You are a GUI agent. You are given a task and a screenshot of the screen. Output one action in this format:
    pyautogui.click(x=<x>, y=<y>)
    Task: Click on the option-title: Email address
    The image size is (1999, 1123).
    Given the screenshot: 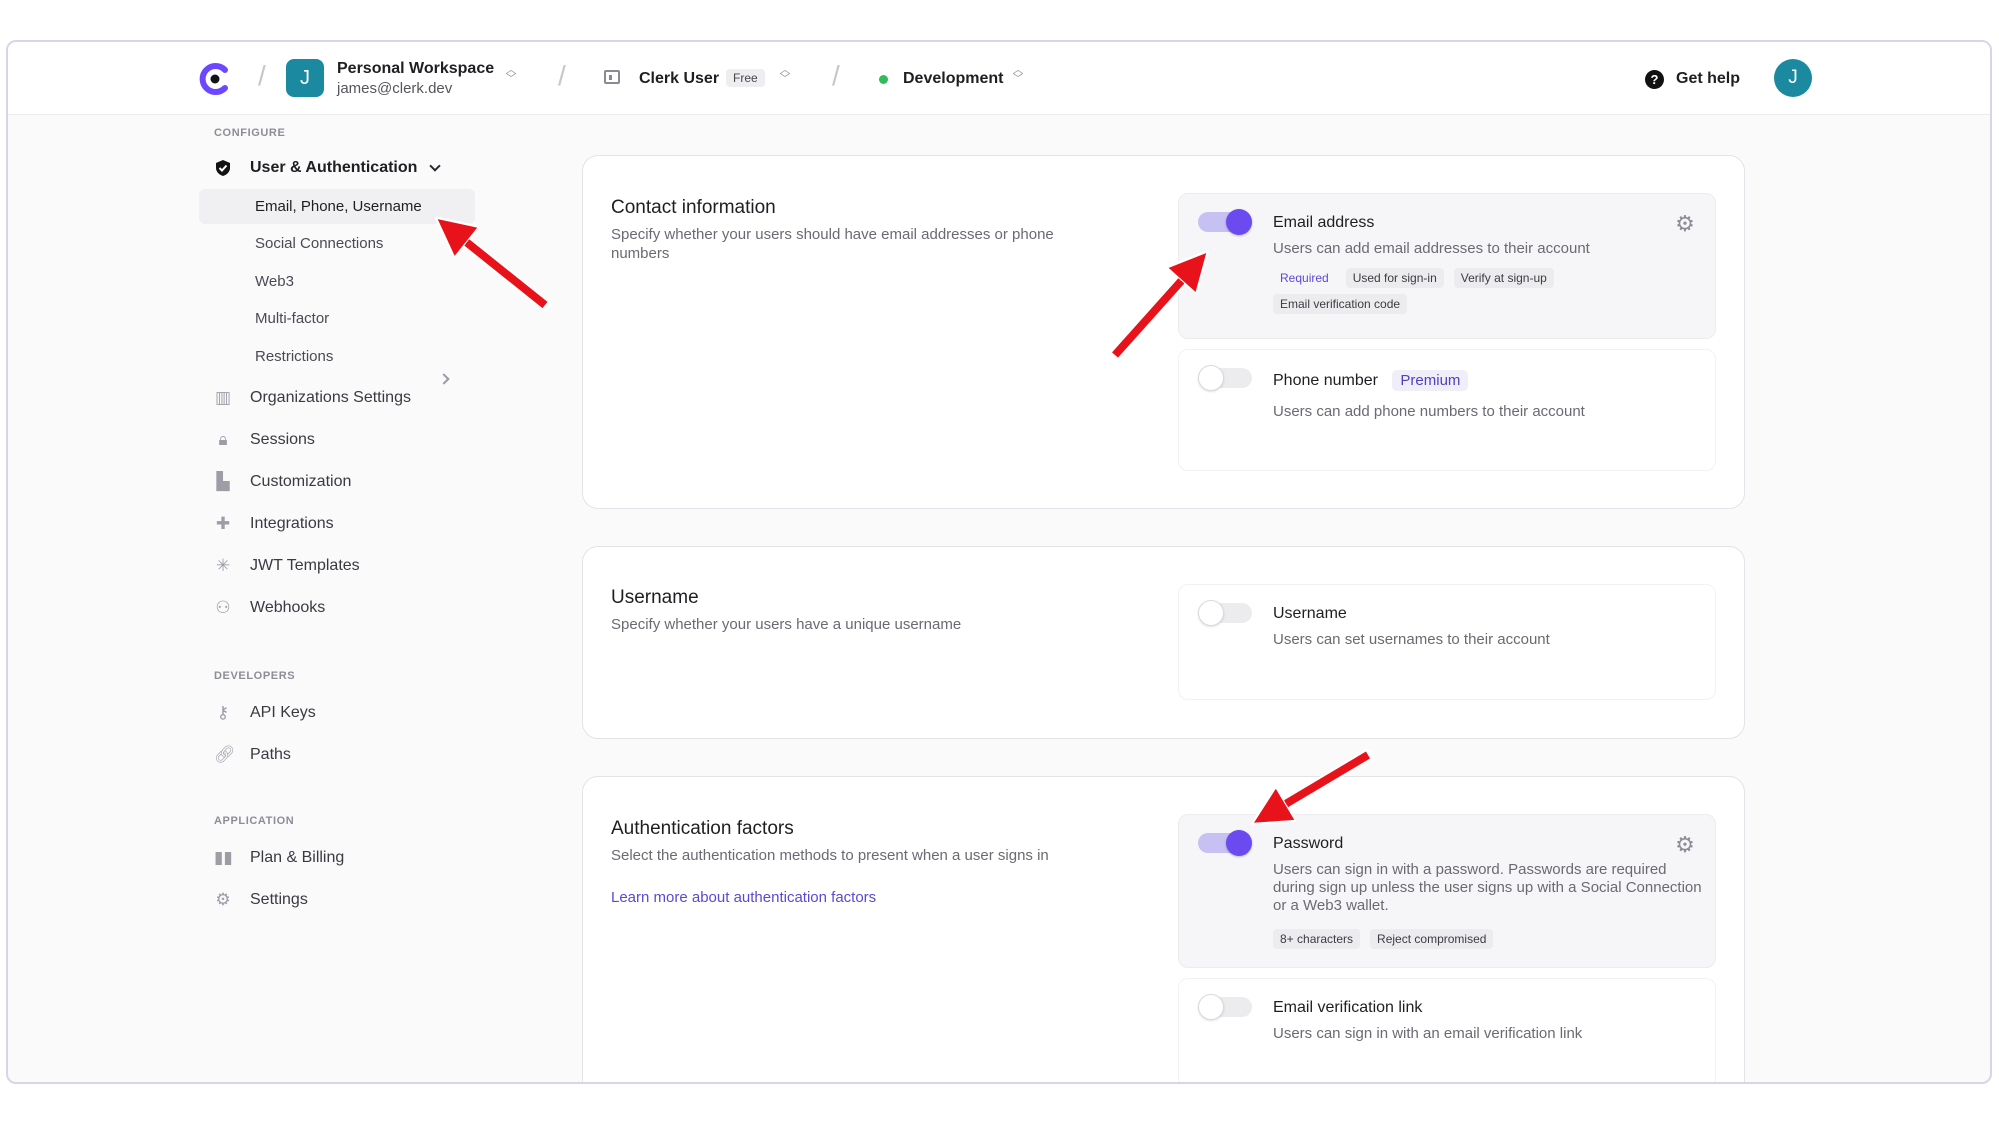 What is the action you would take?
    pyautogui.click(x=1324, y=222)
    